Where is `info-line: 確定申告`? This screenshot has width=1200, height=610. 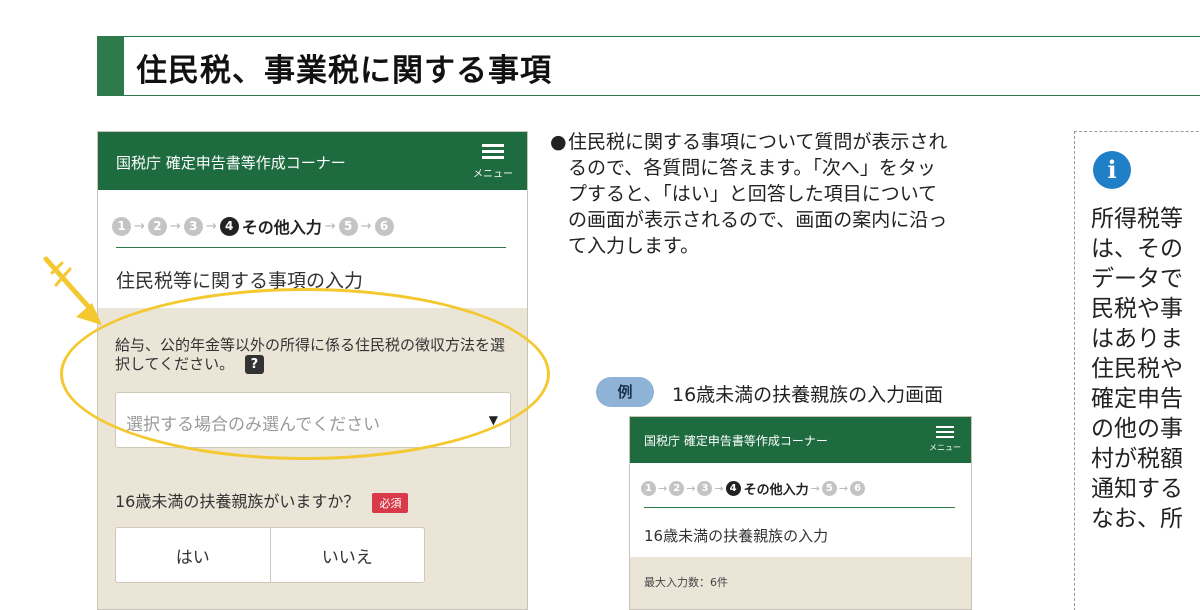
info-line: 確定申告 is located at coordinates (1137, 399).